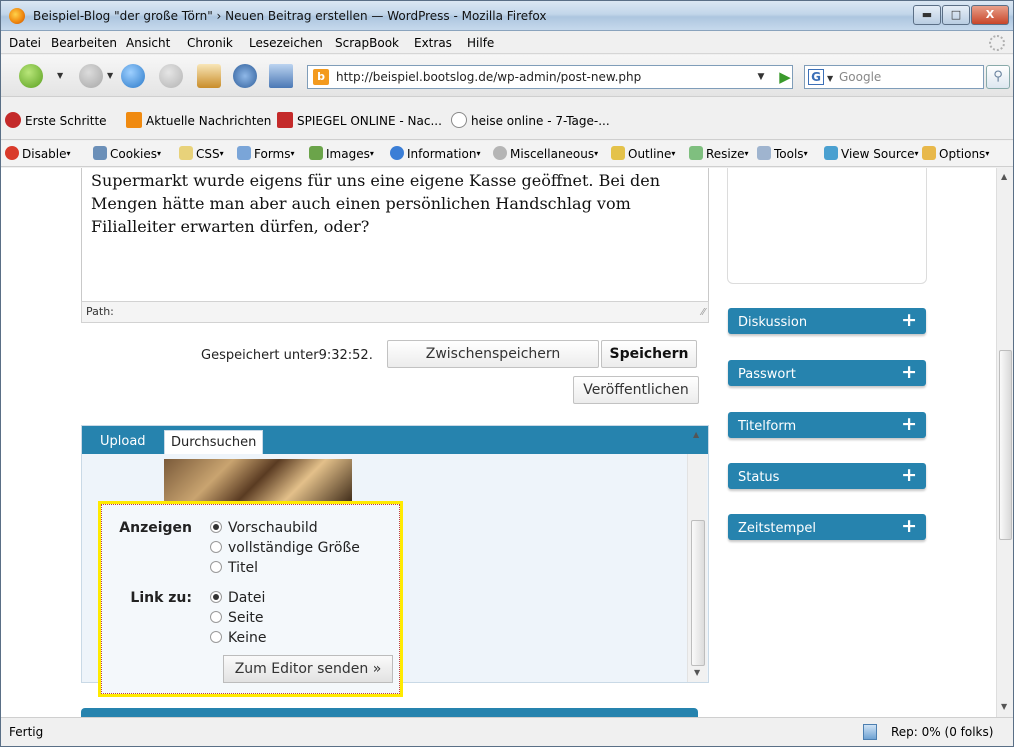  Describe the element at coordinates (643, 153) in the screenshot. I see `dev-outline-menu: Outline▾` at that location.